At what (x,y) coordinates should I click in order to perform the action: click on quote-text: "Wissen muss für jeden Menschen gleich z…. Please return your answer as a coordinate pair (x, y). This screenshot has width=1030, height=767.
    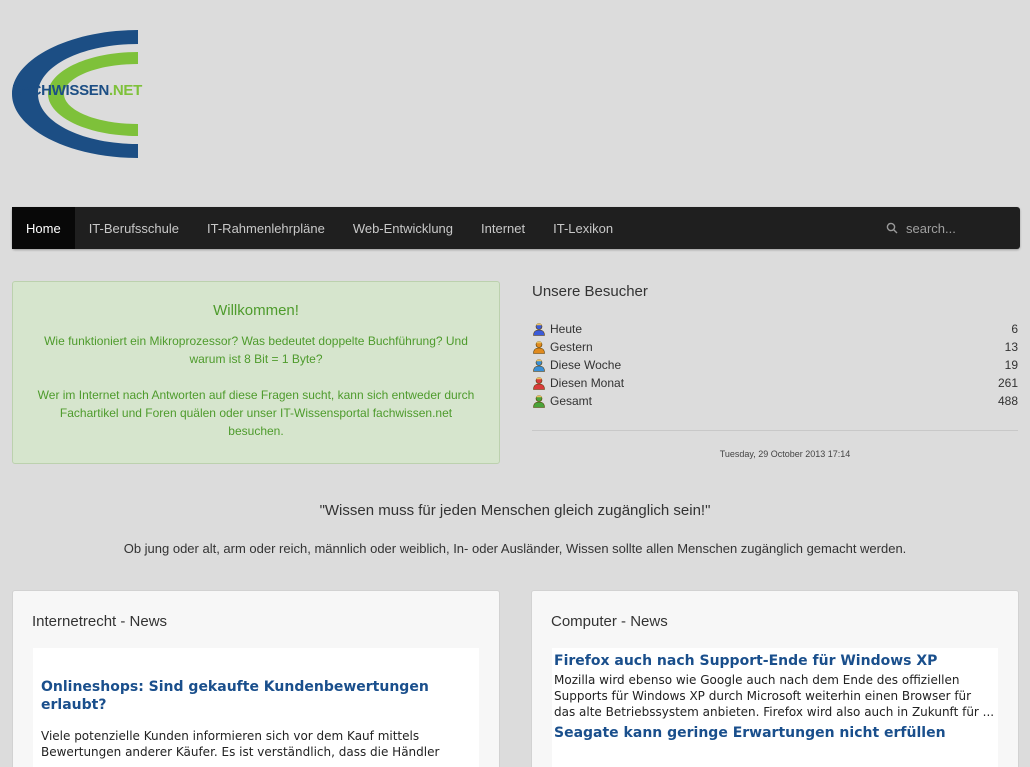
    Looking at the image, I should click on (515, 510).